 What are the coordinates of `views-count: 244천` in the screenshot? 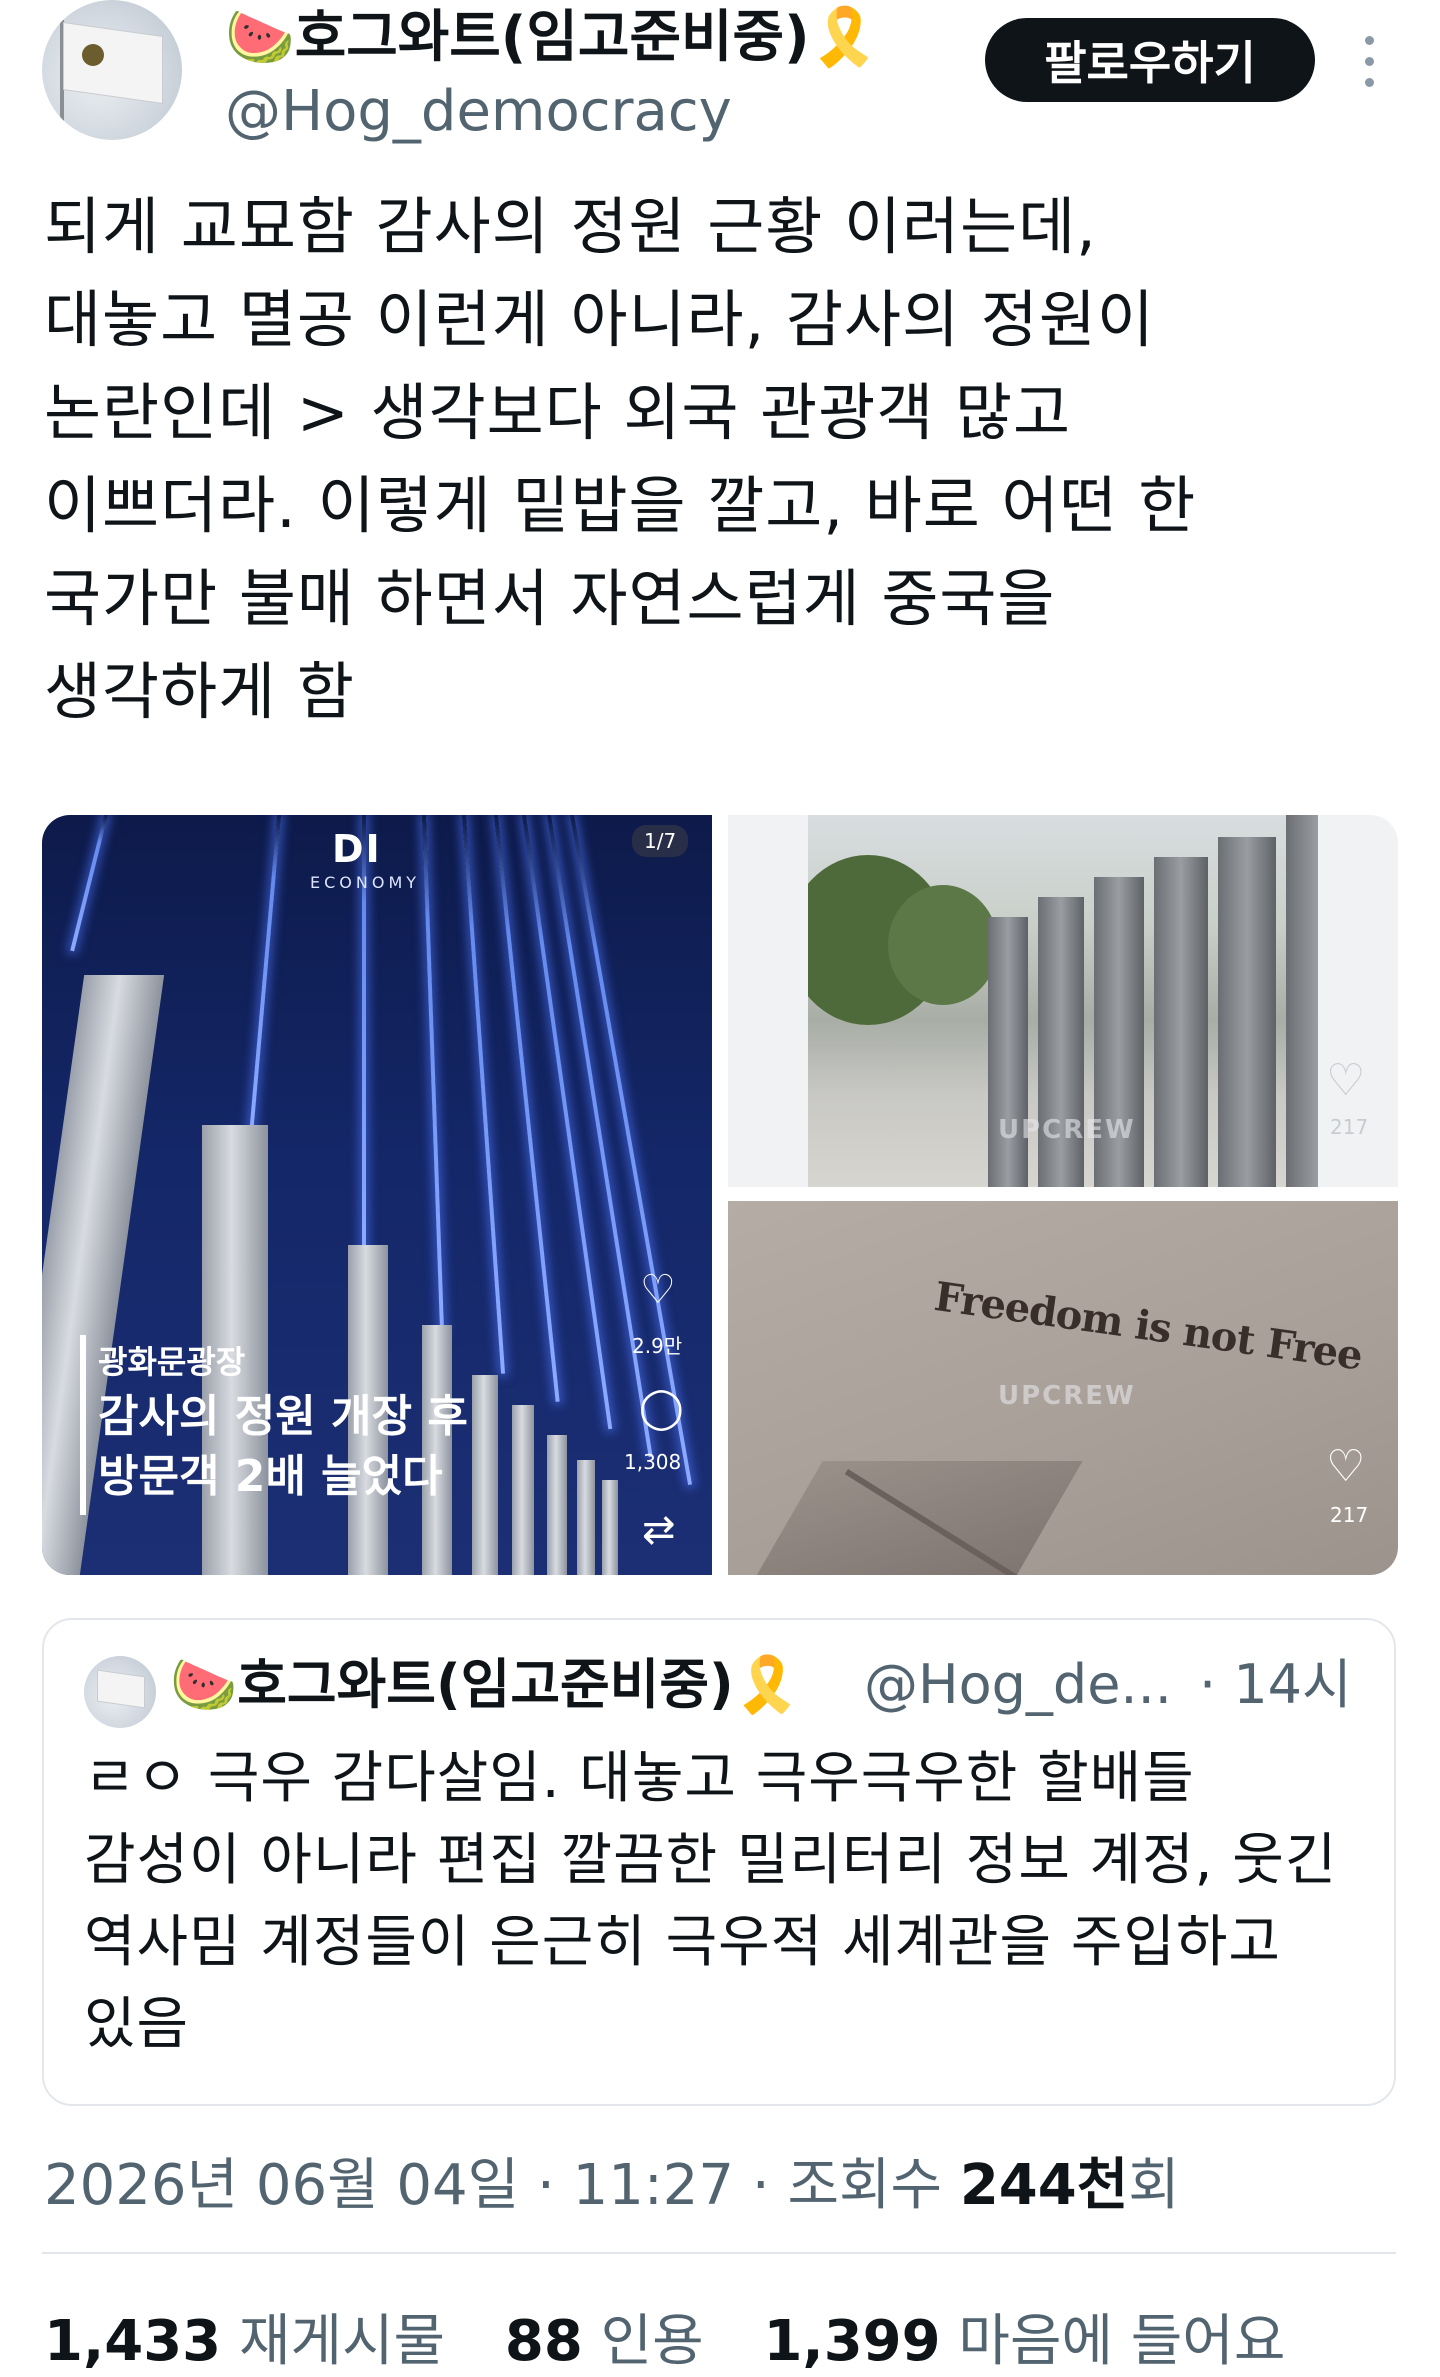 It's located at (1044, 2185).